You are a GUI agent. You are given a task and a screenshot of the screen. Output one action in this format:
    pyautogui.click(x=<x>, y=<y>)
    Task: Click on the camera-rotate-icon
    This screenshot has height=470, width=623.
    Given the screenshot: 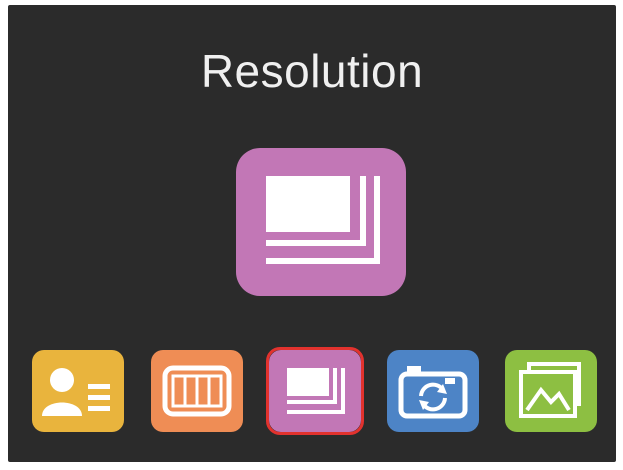 What is the action you would take?
    pyautogui.click(x=433, y=392)
    